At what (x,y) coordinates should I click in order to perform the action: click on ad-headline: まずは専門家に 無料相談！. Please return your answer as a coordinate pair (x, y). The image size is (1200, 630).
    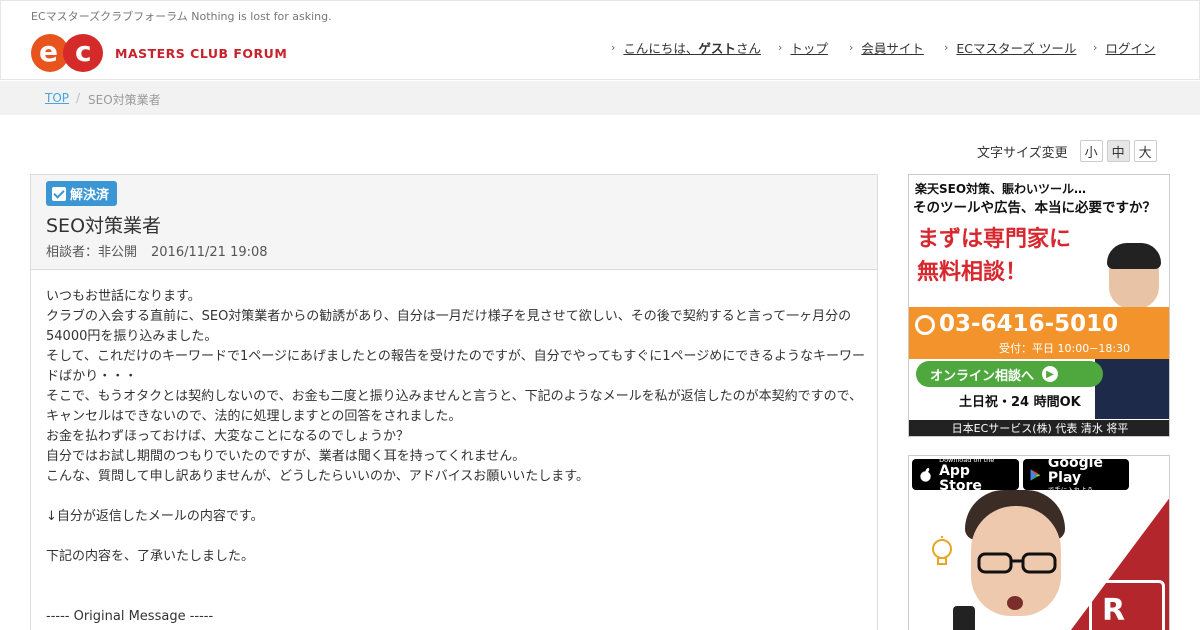
    Looking at the image, I should click on (994, 256).